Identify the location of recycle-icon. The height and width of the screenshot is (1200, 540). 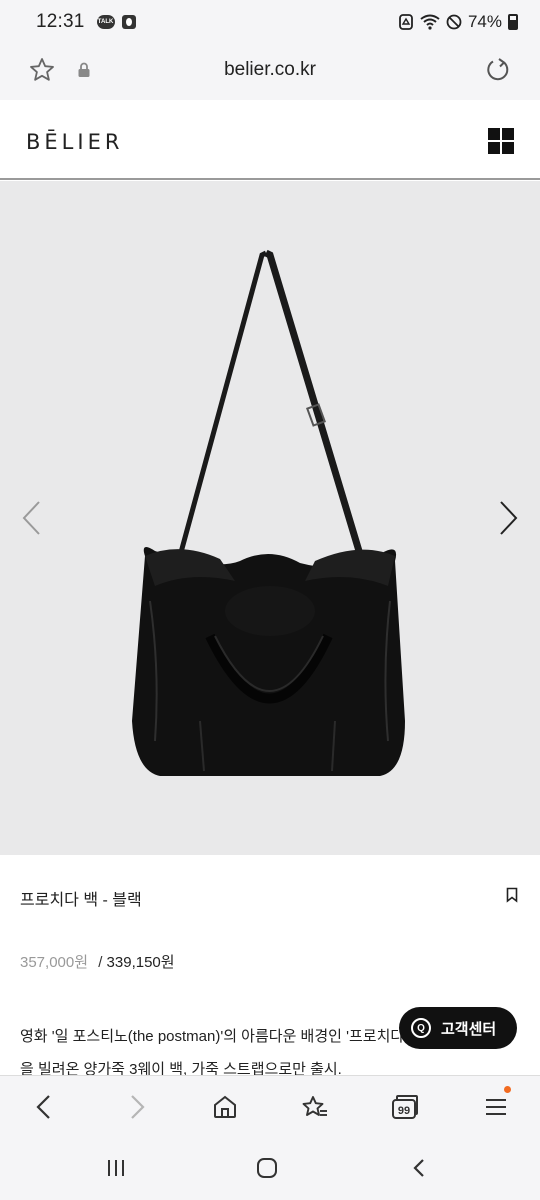
(406, 22).